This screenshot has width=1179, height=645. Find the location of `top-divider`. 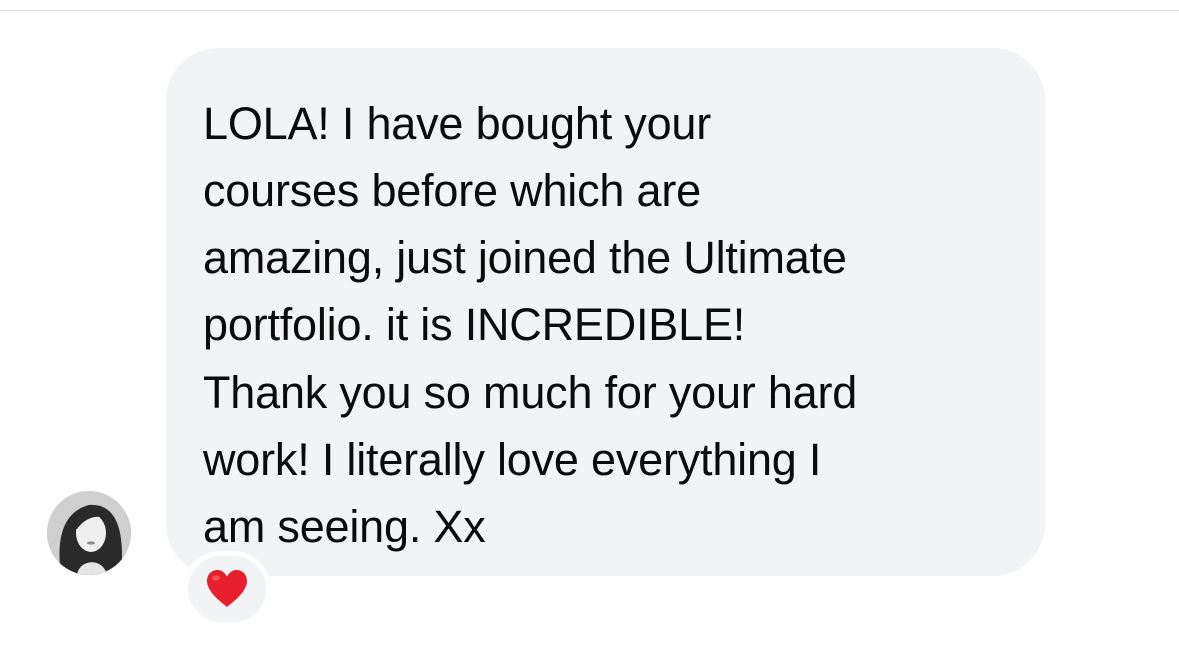

top-divider is located at coordinates (589, 10).